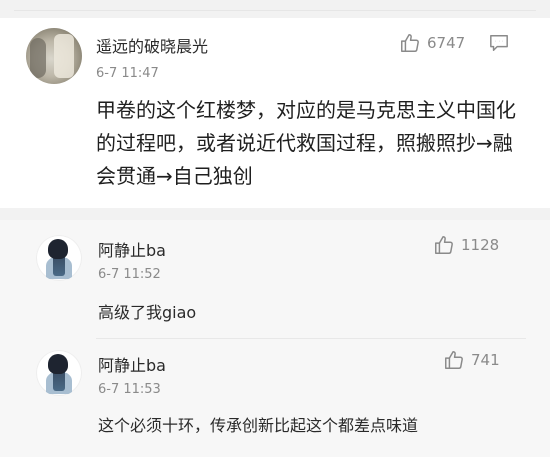 Image resolution: width=550 pixels, height=457 pixels. Describe the element at coordinates (275, 214) in the screenshot. I see `section-gap` at that location.